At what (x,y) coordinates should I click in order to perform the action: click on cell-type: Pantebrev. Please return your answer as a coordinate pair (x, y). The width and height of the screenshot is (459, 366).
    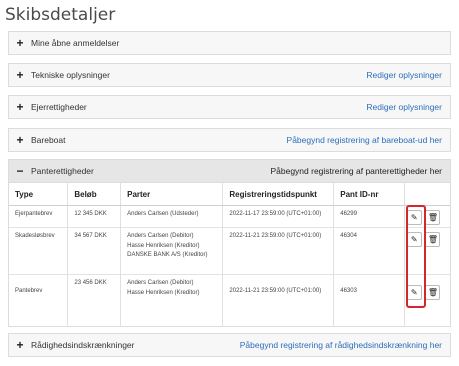
    Looking at the image, I should click on (39, 300).